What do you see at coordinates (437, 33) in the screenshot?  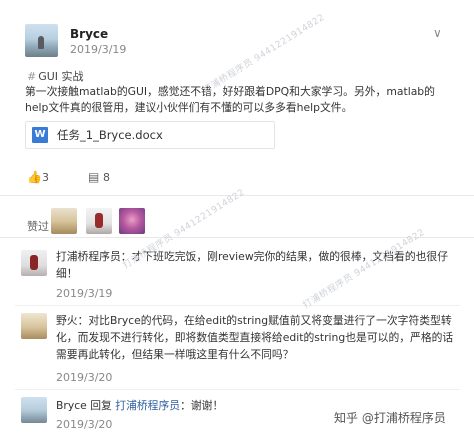 I see `chevron-down-icon: ∨` at bounding box center [437, 33].